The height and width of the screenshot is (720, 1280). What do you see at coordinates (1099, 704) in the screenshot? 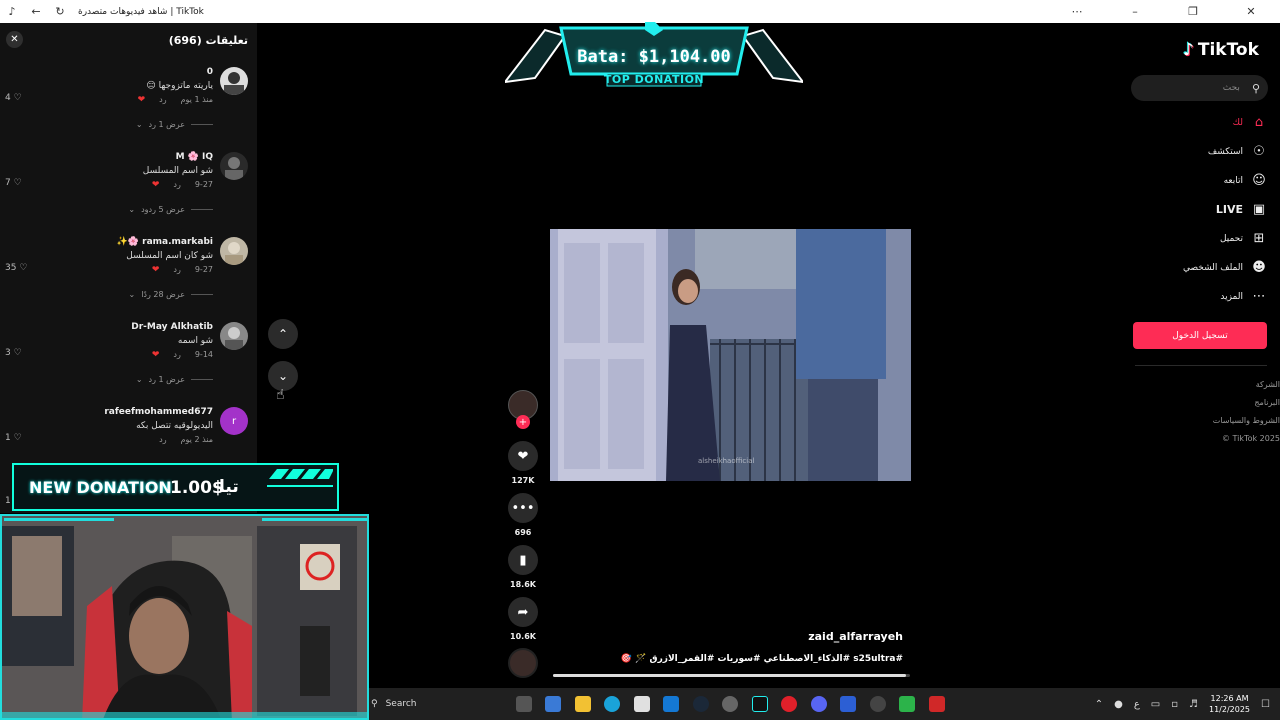
I see `chevron-up-icon: ⌃` at bounding box center [1099, 704].